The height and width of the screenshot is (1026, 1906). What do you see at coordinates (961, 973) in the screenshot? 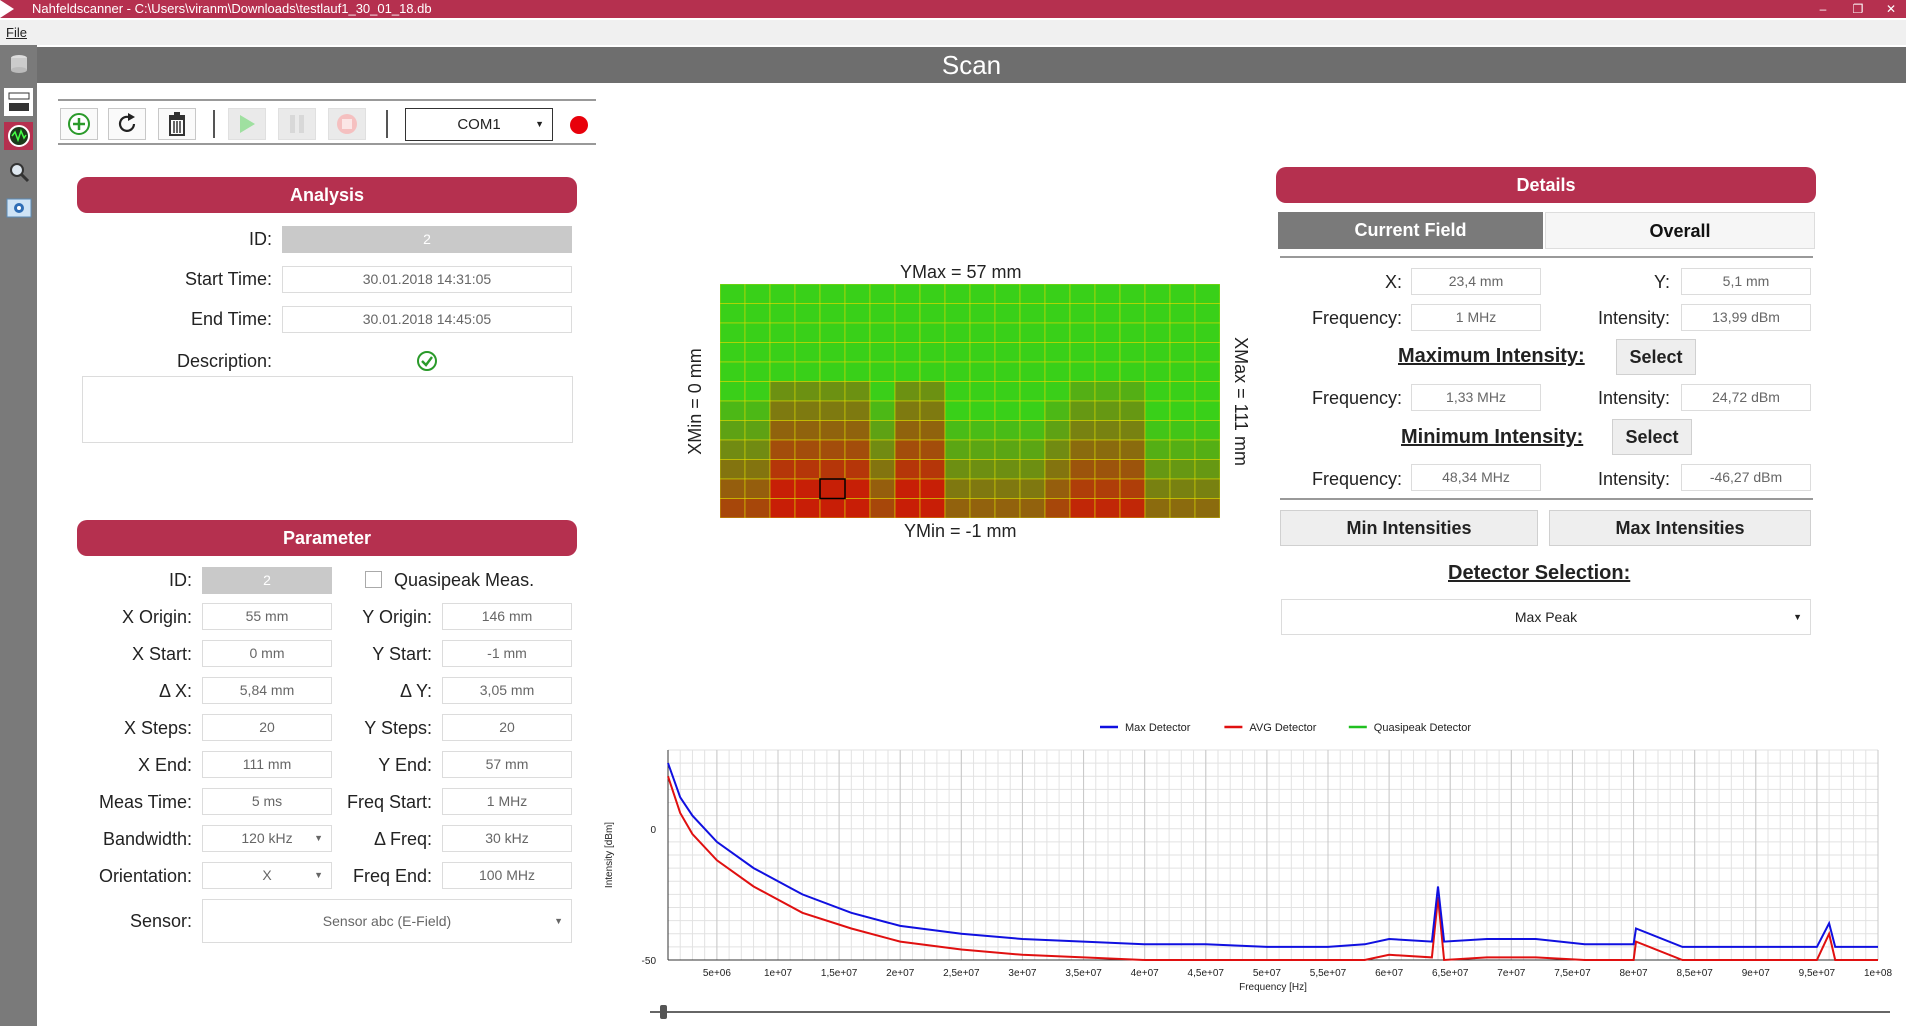
I see `x-tick-label: 2,5e+07` at bounding box center [961, 973].